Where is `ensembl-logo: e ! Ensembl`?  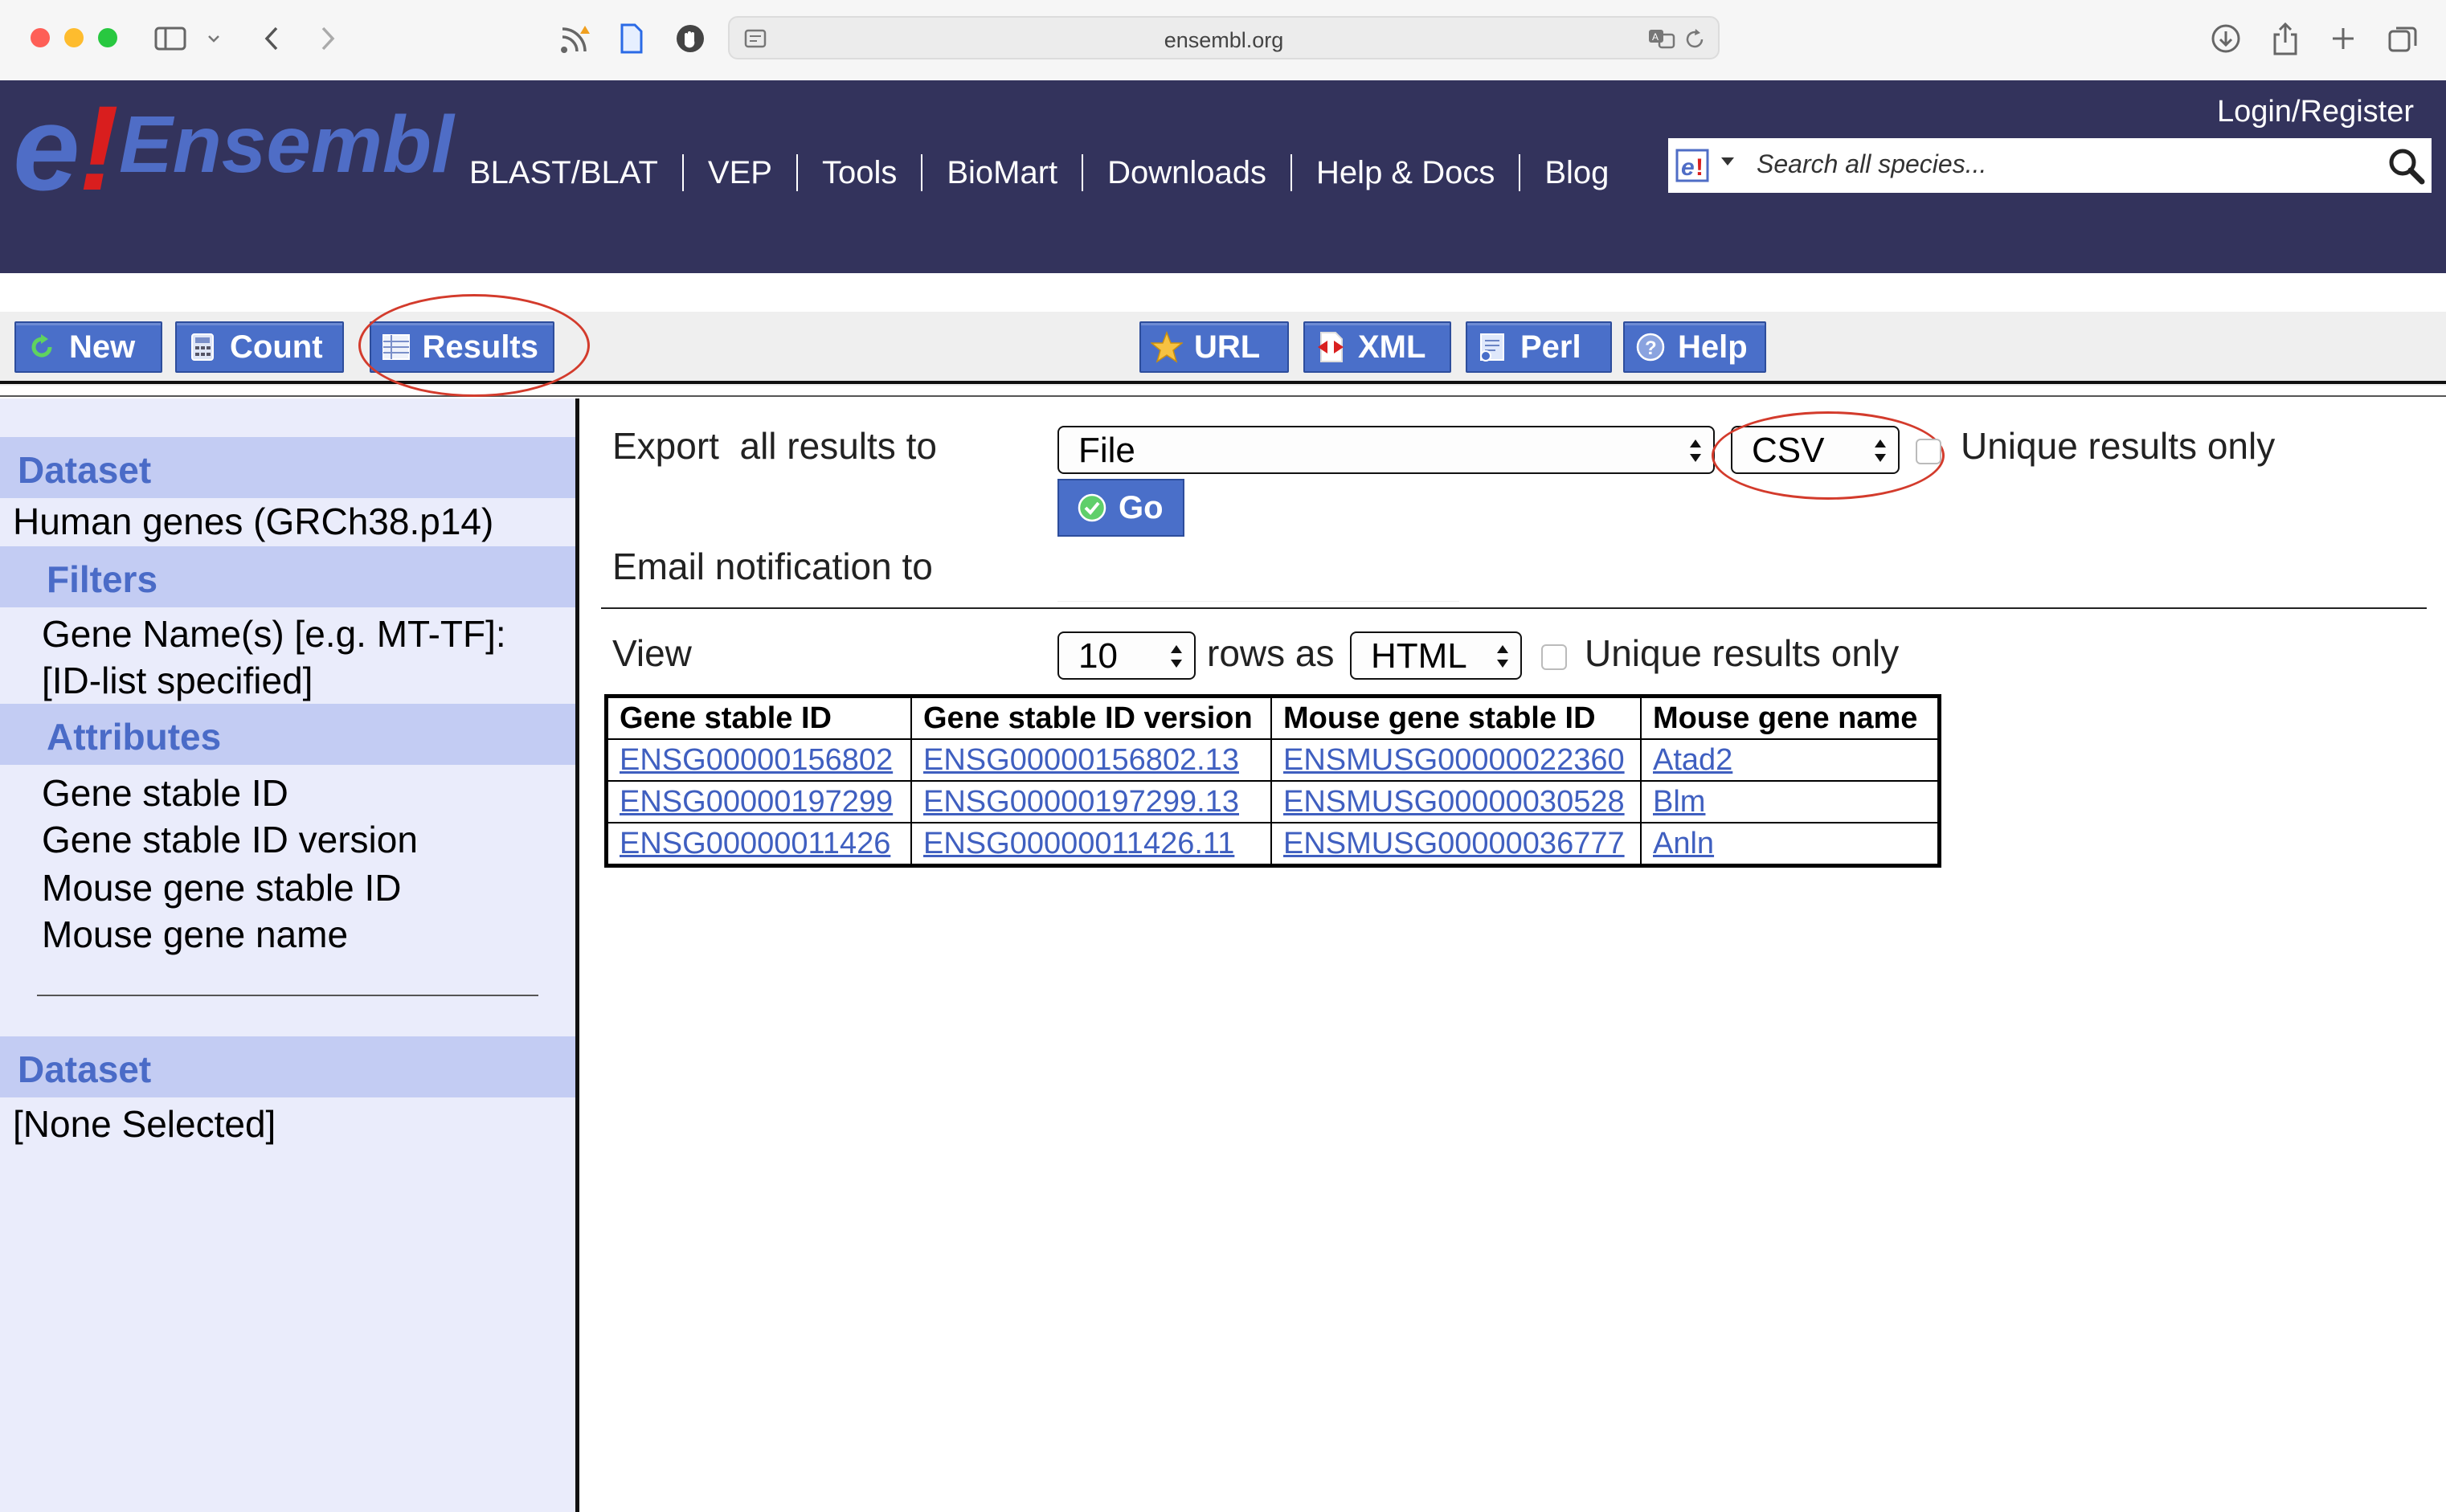
ensembl-logo: e ! Ensembl is located at coordinates (236, 147).